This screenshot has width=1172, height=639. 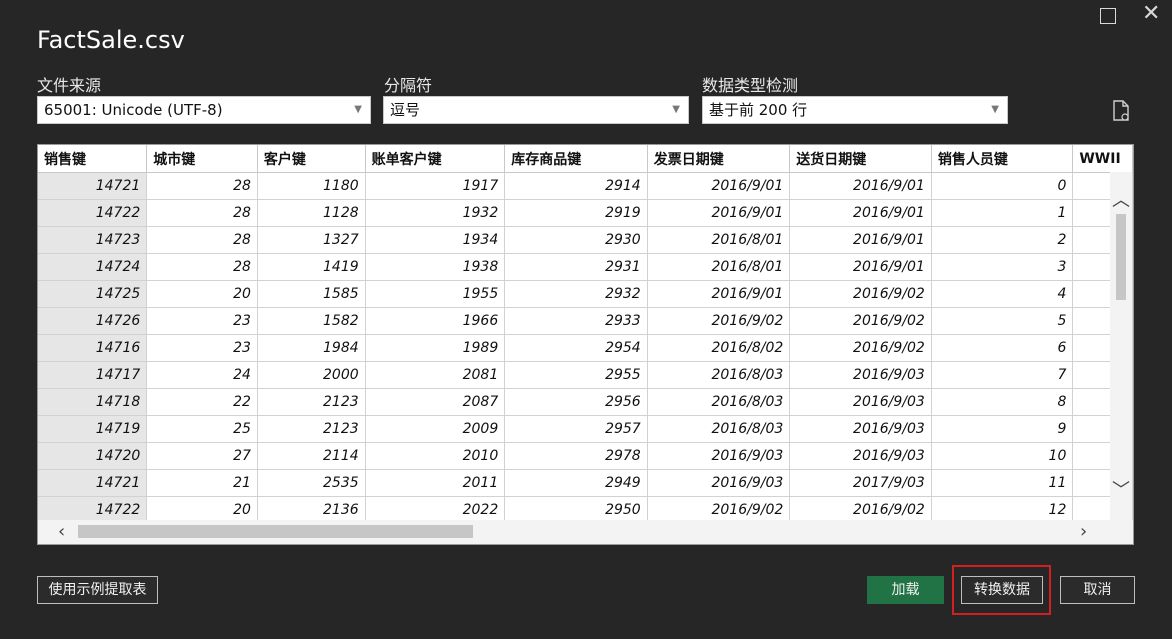 What do you see at coordinates (93, 348) in the screenshot?
I see `table-cell: 14716` at bounding box center [93, 348].